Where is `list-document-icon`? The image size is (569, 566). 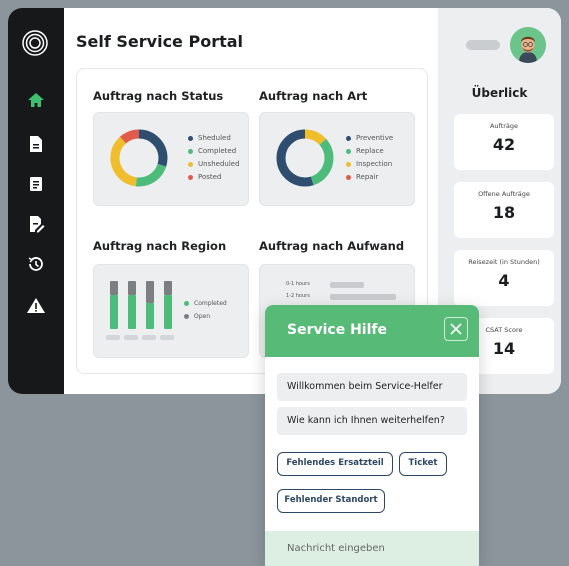 list-document-icon is located at coordinates (36, 184).